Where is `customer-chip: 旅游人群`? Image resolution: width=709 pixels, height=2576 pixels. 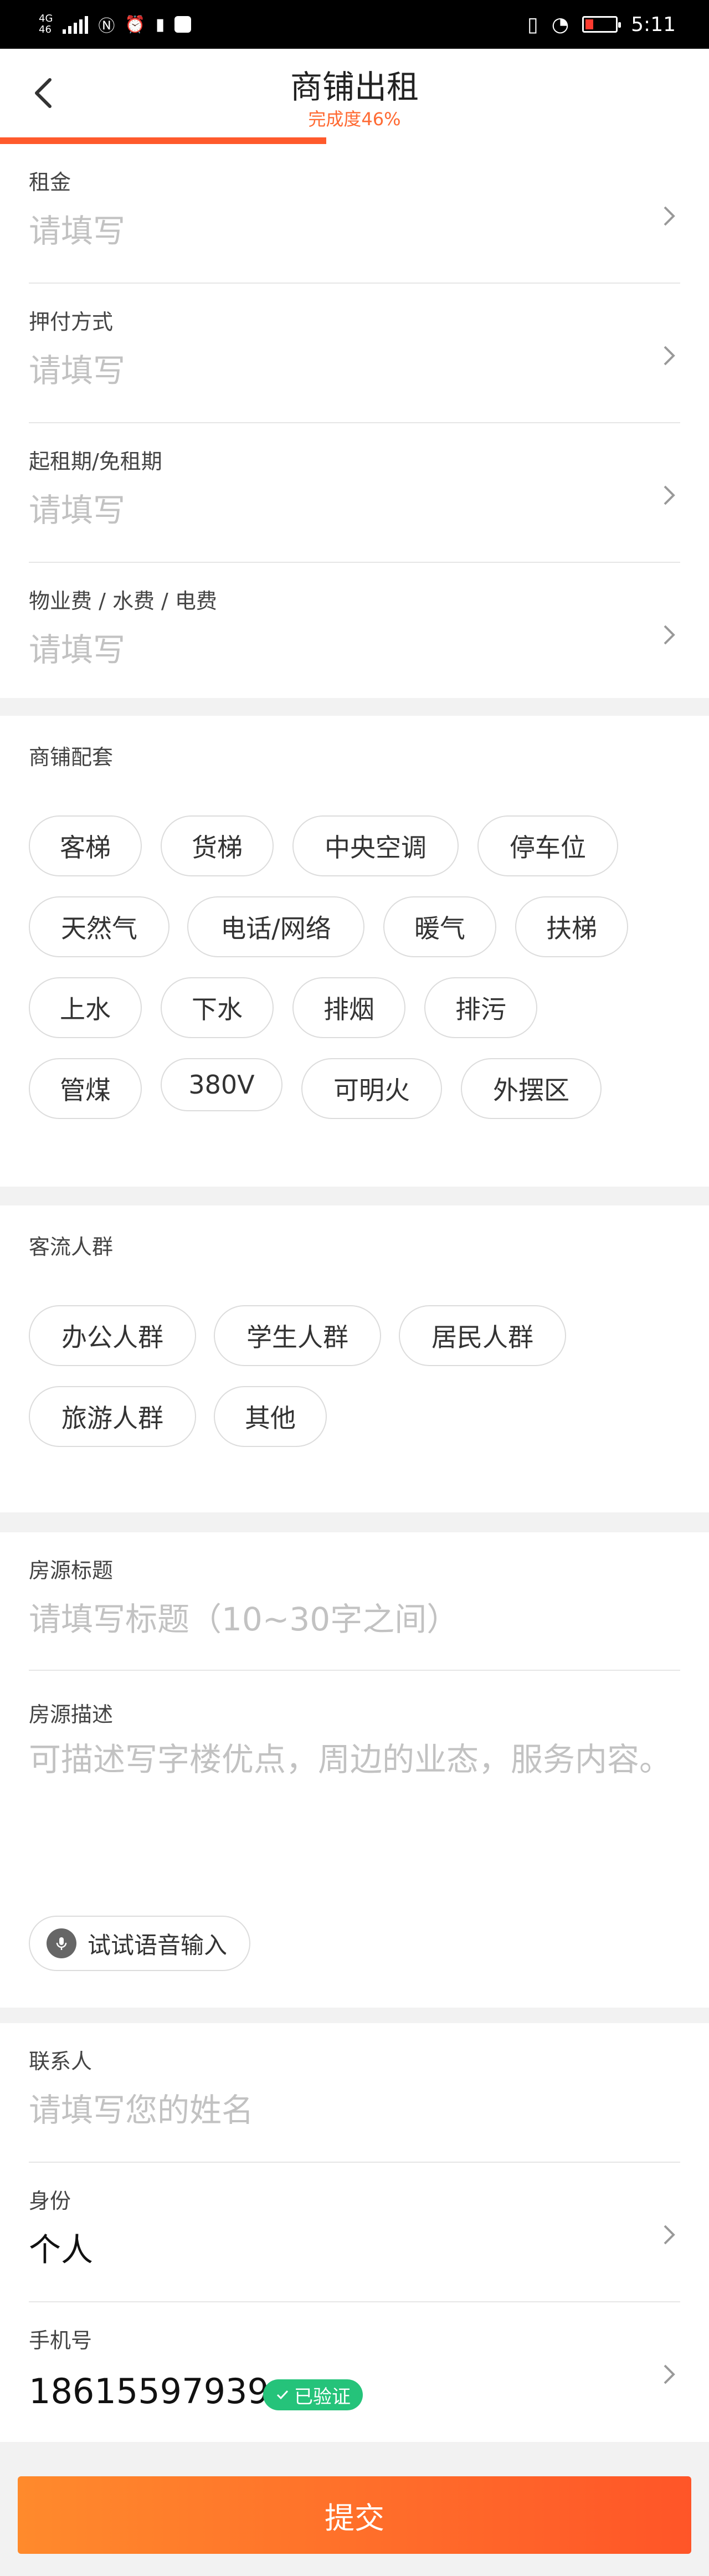
customer-chip: 旅游人群 is located at coordinates (113, 1416).